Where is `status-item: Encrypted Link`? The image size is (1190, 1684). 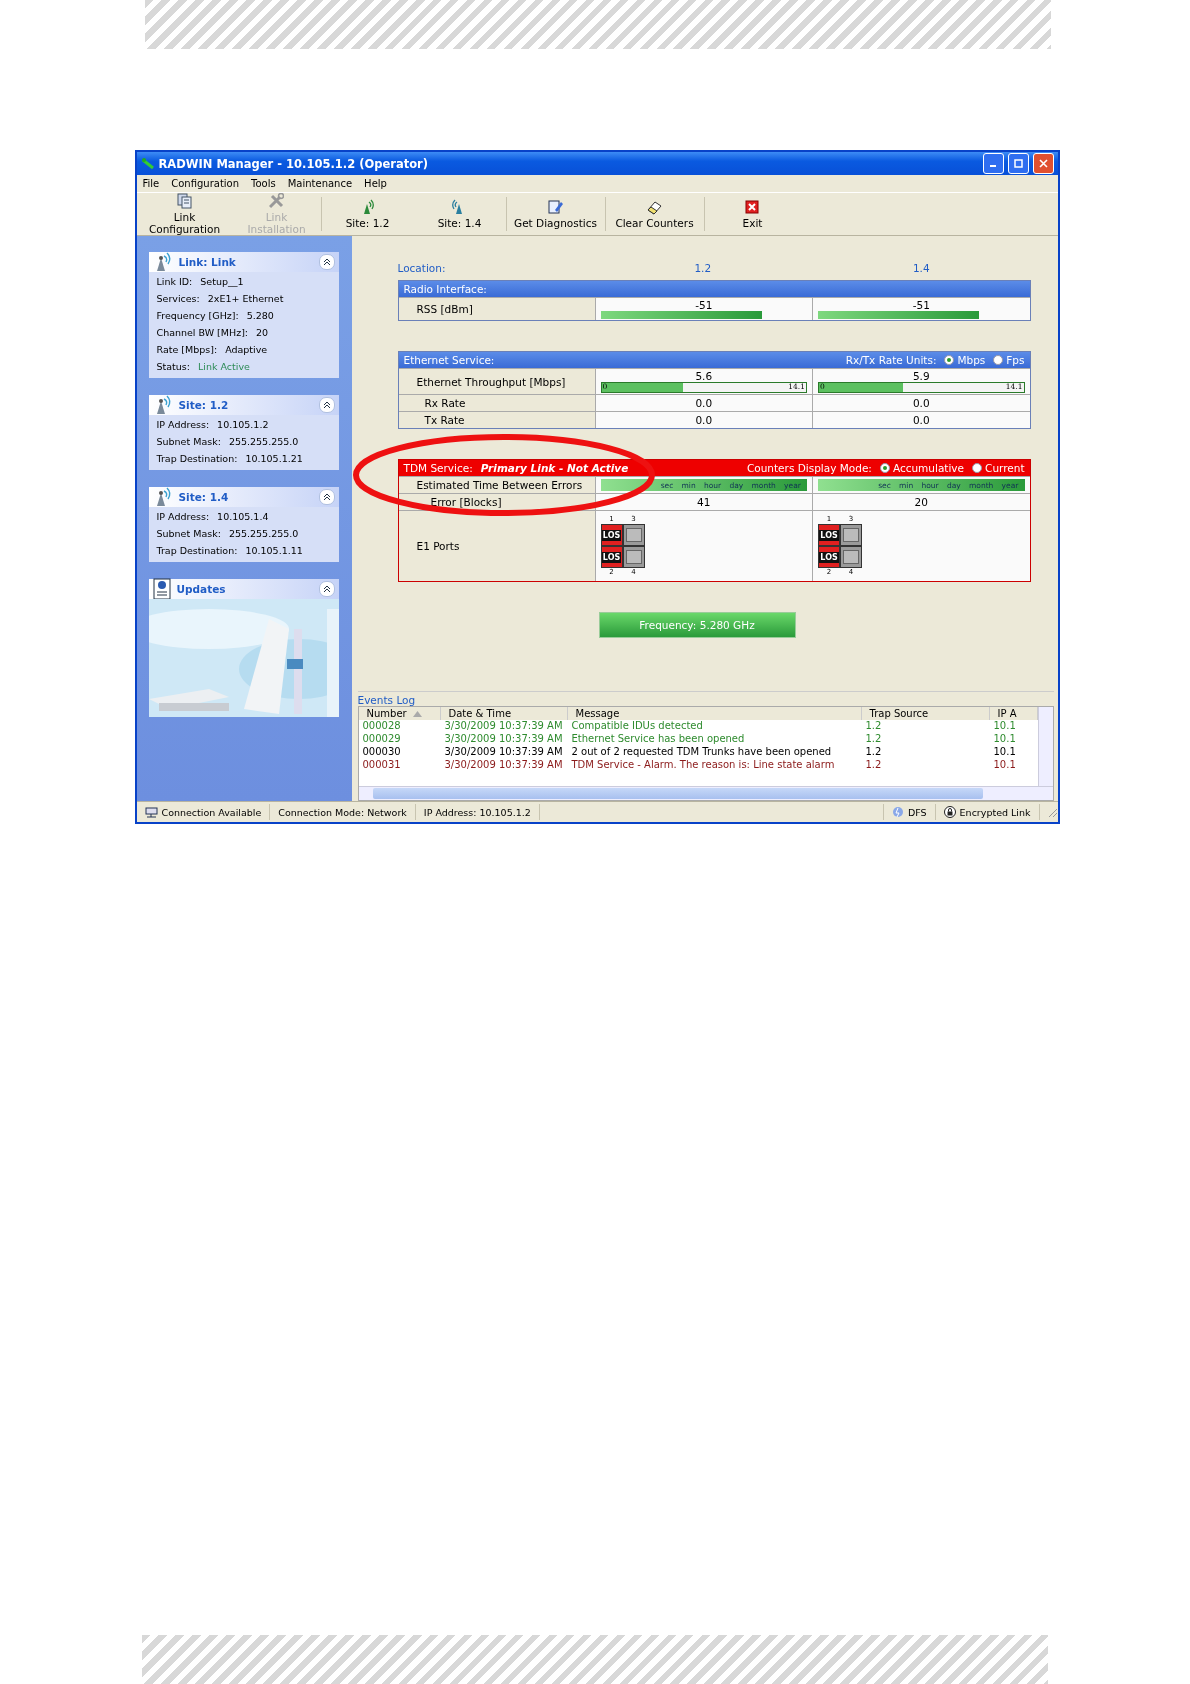 status-item: Encrypted Link is located at coordinates (987, 812).